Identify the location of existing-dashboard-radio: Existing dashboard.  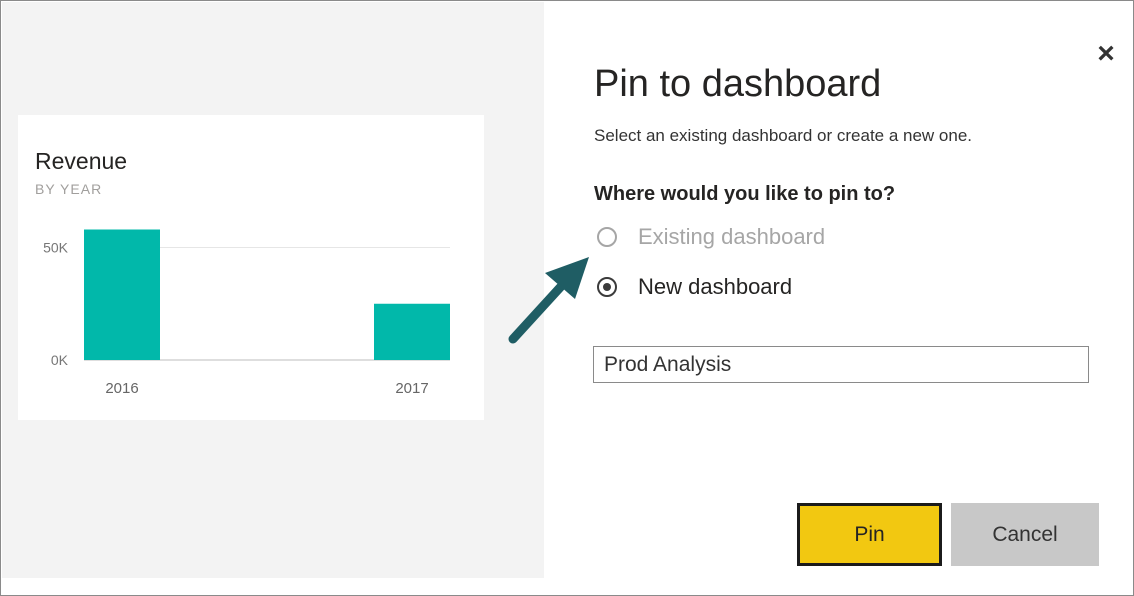
(711, 237).